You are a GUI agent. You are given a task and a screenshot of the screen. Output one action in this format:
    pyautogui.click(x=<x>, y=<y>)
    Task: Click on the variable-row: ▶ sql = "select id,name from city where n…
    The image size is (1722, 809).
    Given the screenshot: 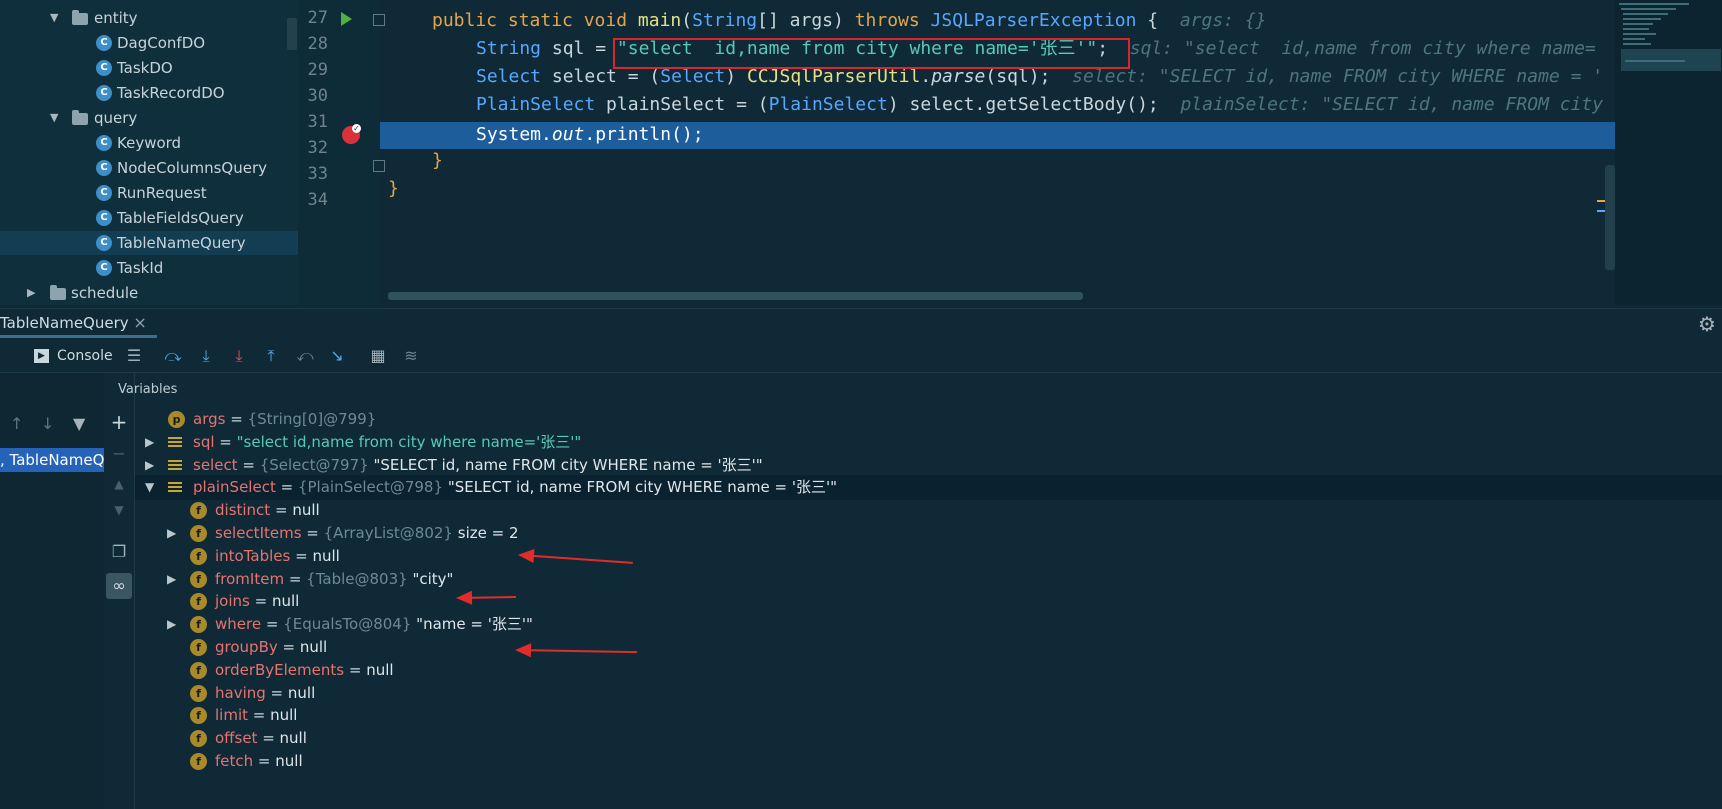 What is the action you would take?
    pyautogui.click(x=928, y=442)
    